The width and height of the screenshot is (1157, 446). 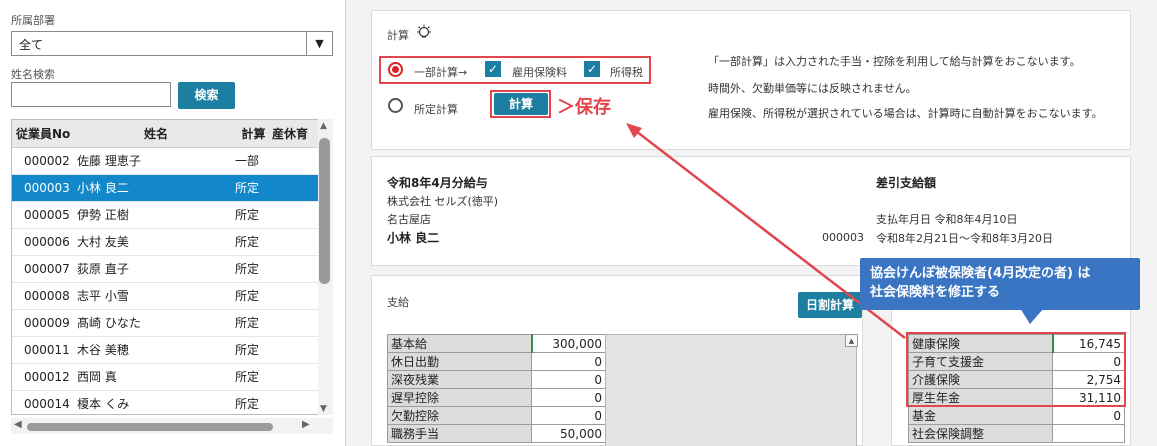 What do you see at coordinates (935, 292) in the screenshot?
I see `callout-line-2: 社会保険料を修正する` at bounding box center [935, 292].